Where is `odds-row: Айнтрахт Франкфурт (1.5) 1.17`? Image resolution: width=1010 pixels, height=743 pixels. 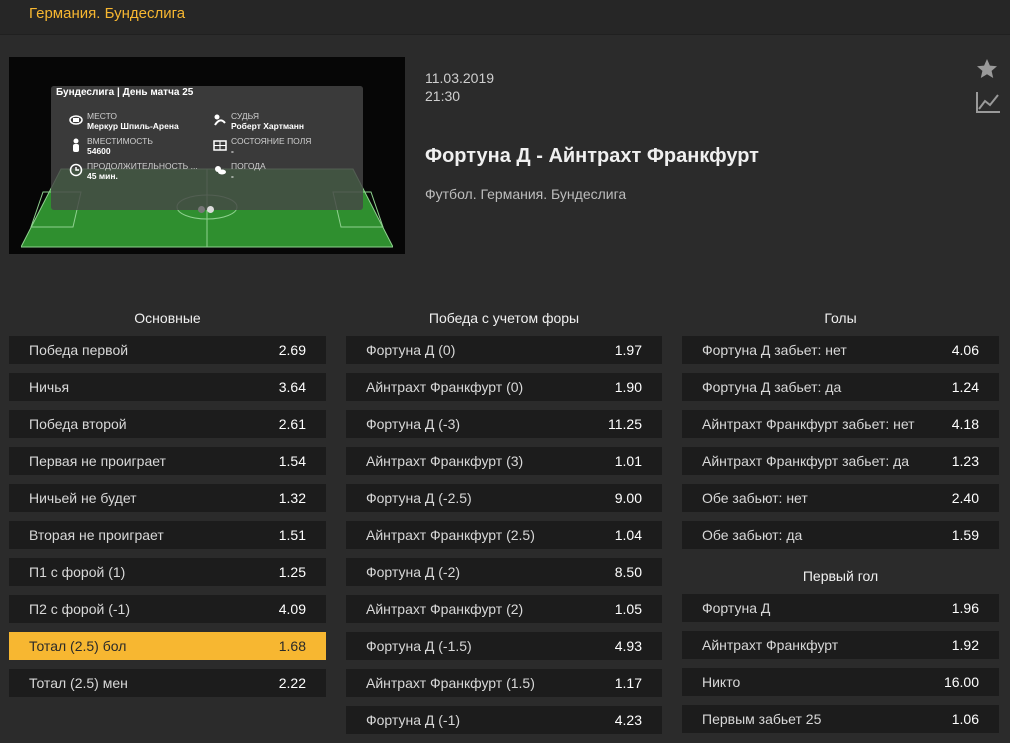
odds-row: Айнтрахт Франкфурт (1.5) 1.17 is located at coordinates (504, 683).